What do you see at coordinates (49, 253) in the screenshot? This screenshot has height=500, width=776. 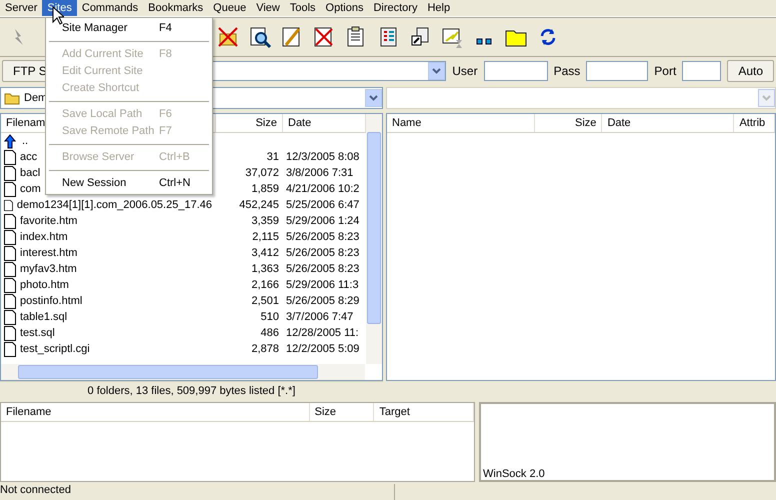 I see `file-name: interest.htm` at bounding box center [49, 253].